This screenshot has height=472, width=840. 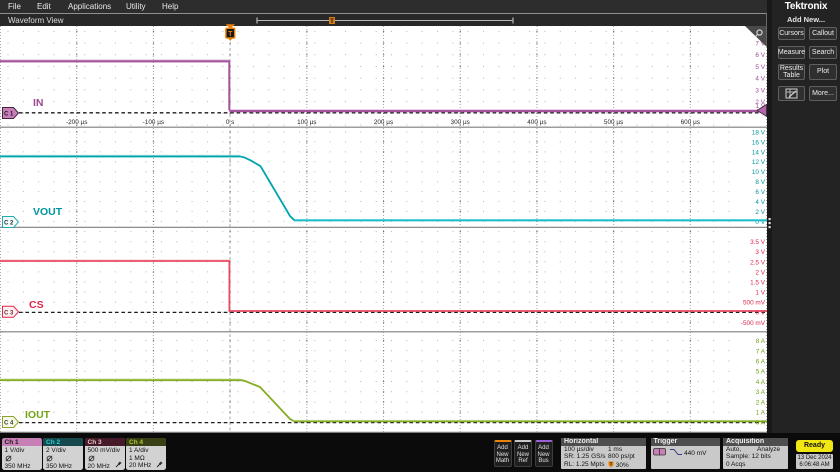 What do you see at coordinates (536, 122) in the screenshot?
I see `svg-text: 400 µs` at bounding box center [536, 122].